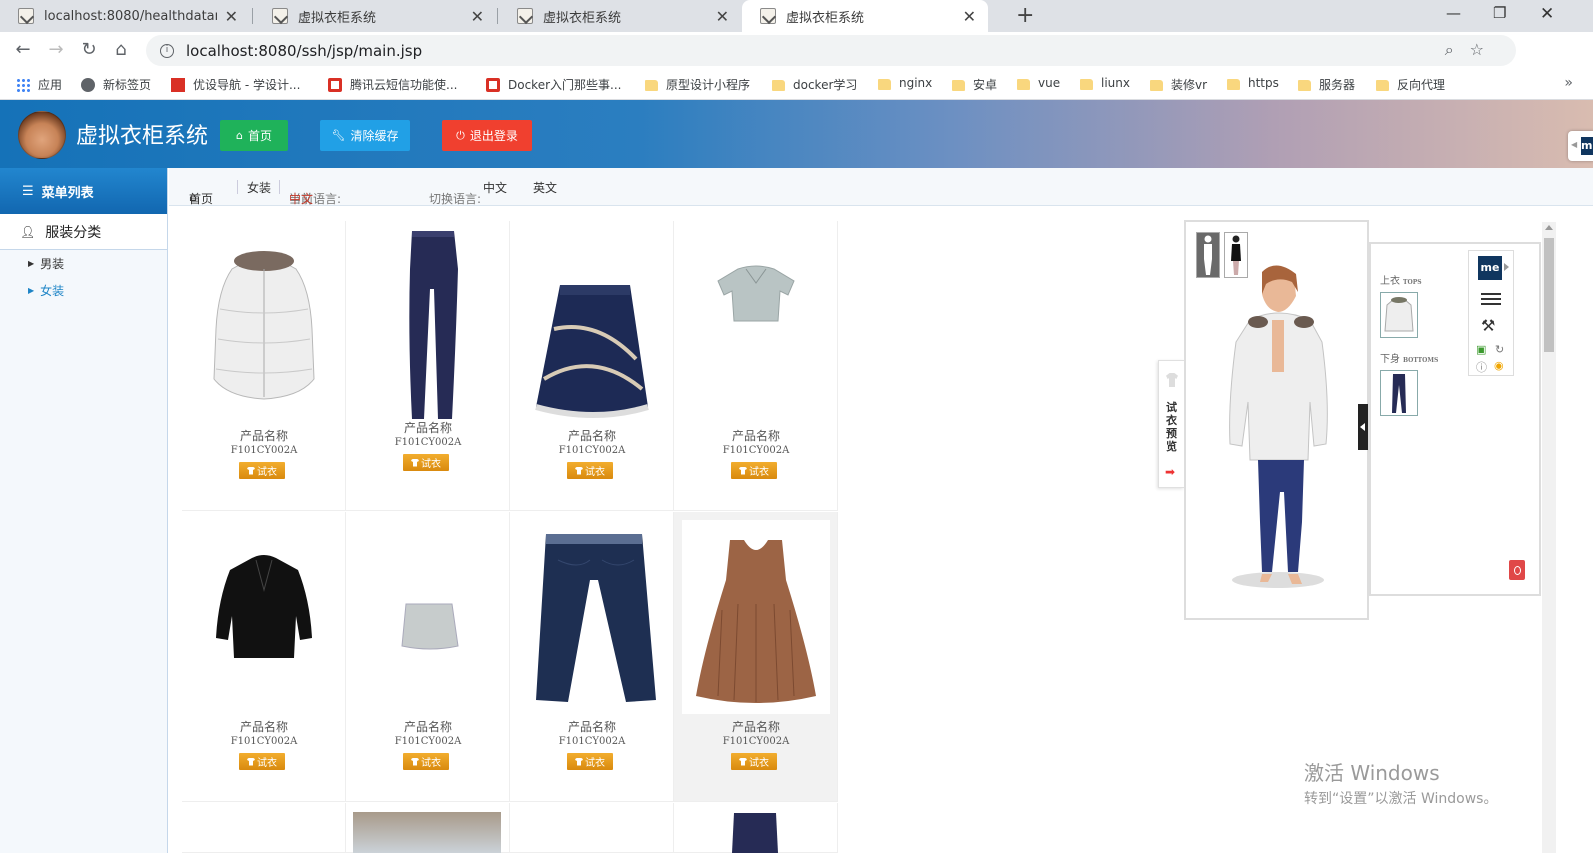  Describe the element at coordinates (497, 16) in the screenshot. I see `tab-separator` at that location.